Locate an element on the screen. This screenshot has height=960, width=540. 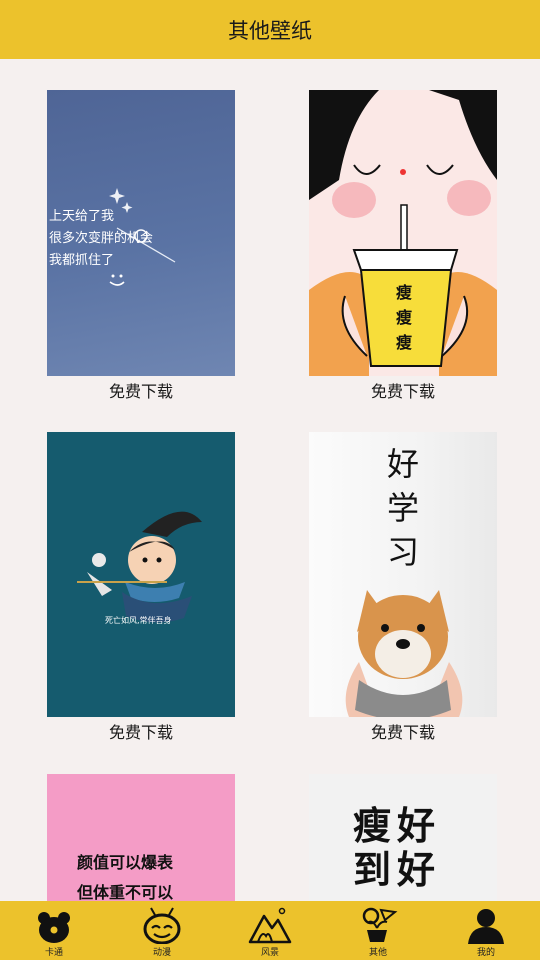
wallpaper-text: 颜值可以爆表 is located at coordinates (125, 862).